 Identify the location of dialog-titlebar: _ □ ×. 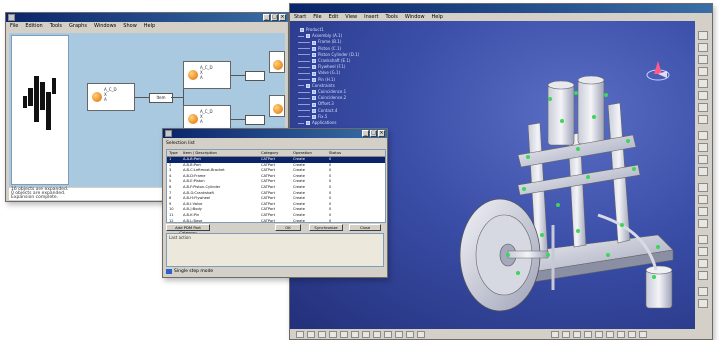
(275, 133).